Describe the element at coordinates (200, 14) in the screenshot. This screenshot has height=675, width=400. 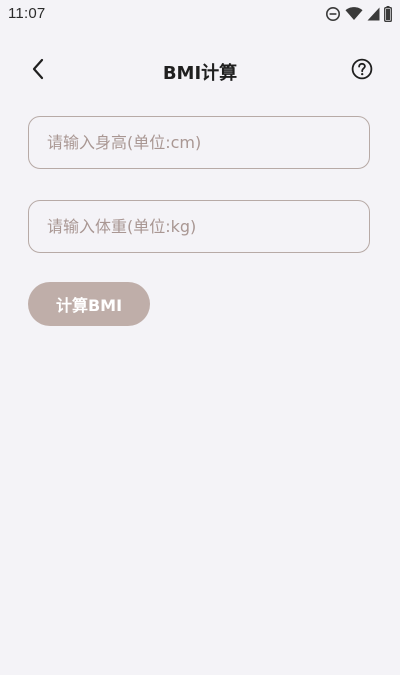
I see `status-bar: 11:07` at that location.